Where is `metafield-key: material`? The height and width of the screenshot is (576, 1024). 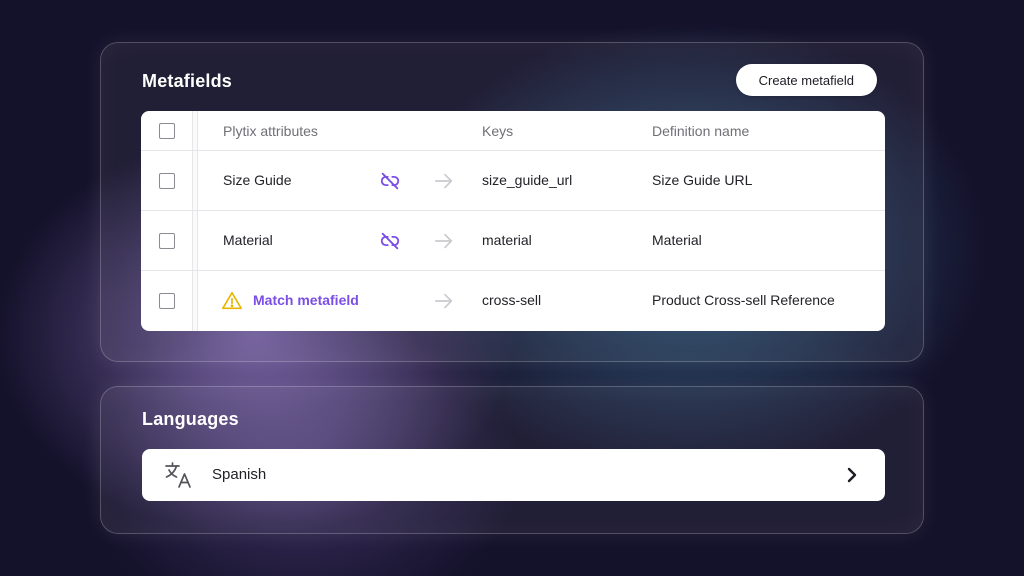
metafield-key: material is located at coordinates (507, 240).